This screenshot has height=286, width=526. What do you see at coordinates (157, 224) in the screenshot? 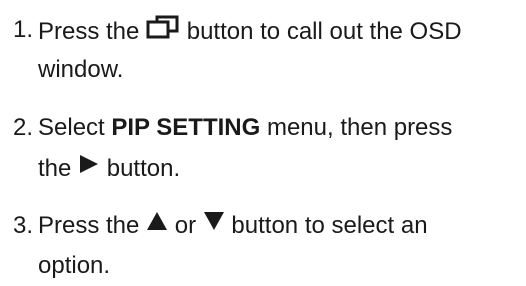
I see `up-triangle-icon` at bounding box center [157, 224].